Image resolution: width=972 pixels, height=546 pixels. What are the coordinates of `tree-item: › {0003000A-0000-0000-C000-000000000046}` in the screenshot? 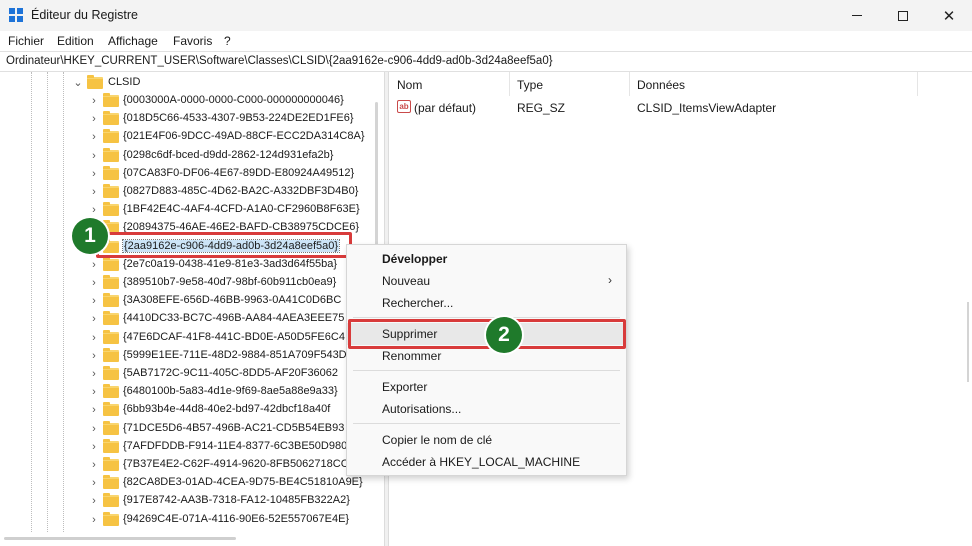 It's located at (192, 101).